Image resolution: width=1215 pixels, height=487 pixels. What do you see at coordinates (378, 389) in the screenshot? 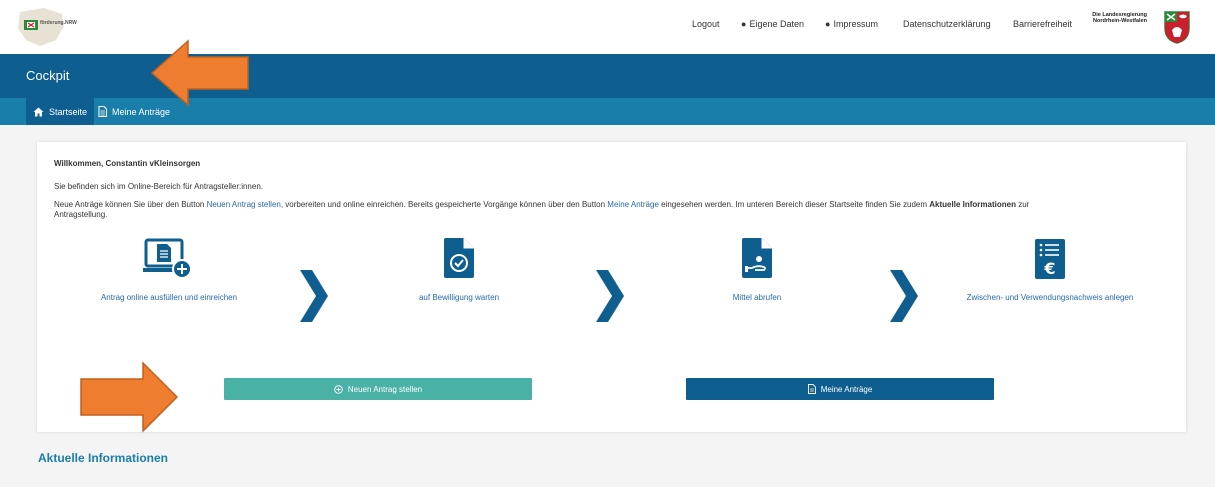
I see `neuen-antrag-button: Neuen Antrag stellen` at bounding box center [378, 389].